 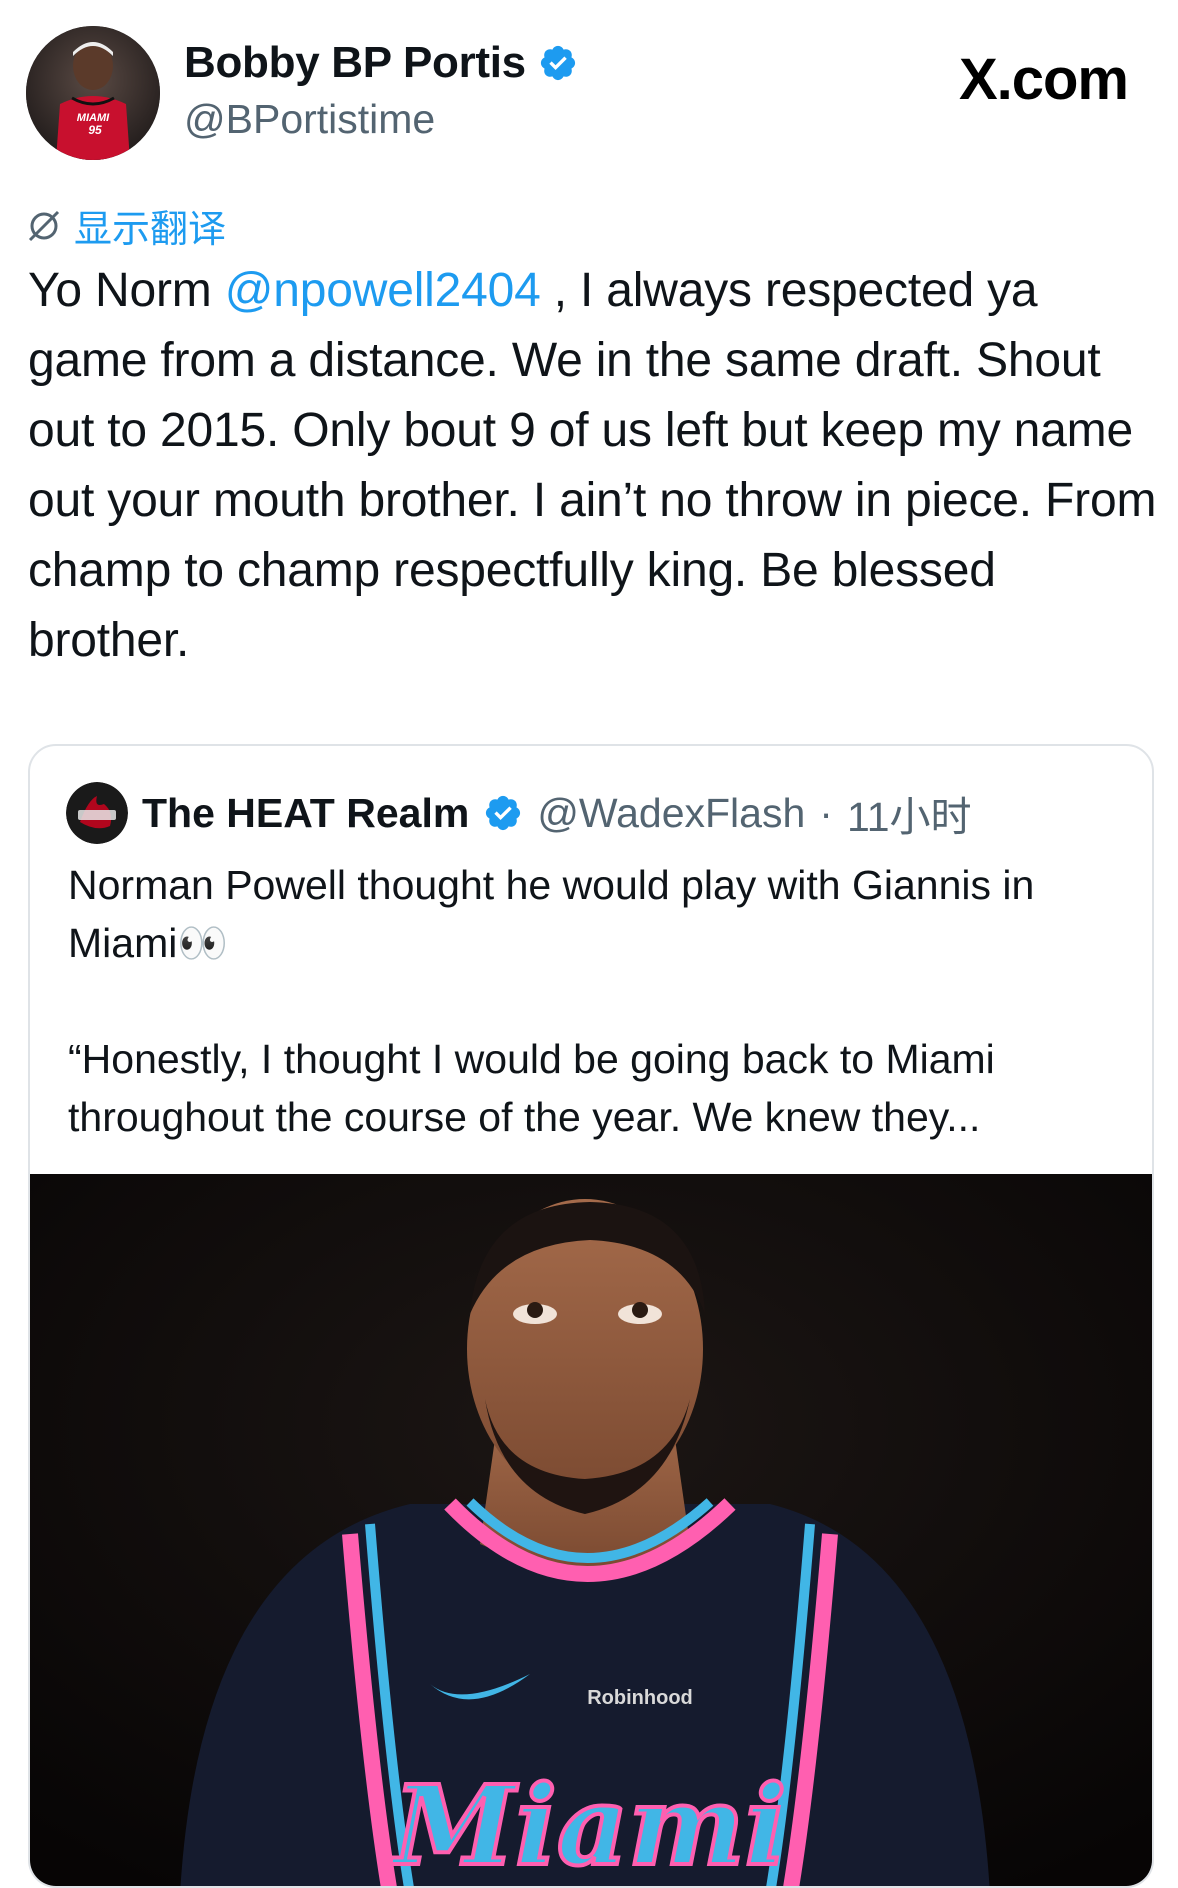 I want to click on quoted-timestamp: 11小时, so click(x=909, y=813).